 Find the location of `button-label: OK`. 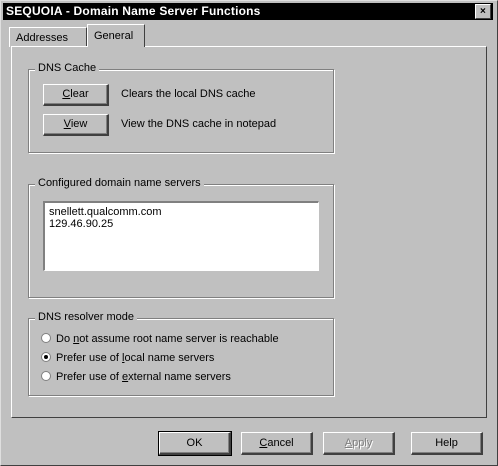

button-label: OK is located at coordinates (194, 443).